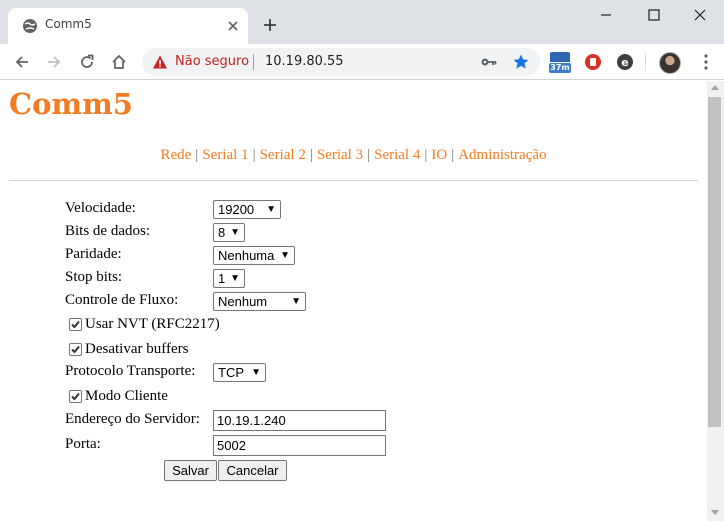 The width and height of the screenshot is (724, 521). I want to click on stopbits-select: 1 ▼, so click(229, 278).